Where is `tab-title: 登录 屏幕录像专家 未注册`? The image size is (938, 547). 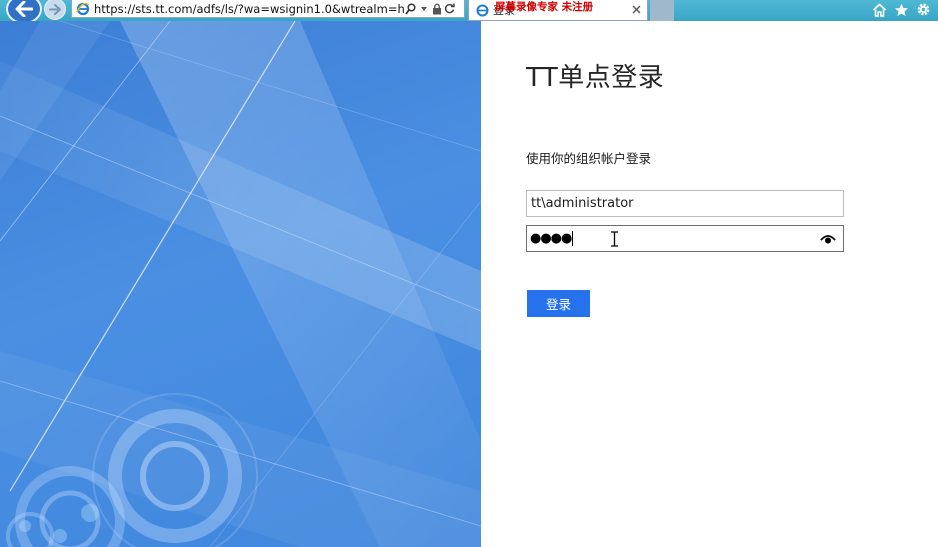 tab-title: 登录 屏幕录像专家 未注册 is located at coordinates (543, 9).